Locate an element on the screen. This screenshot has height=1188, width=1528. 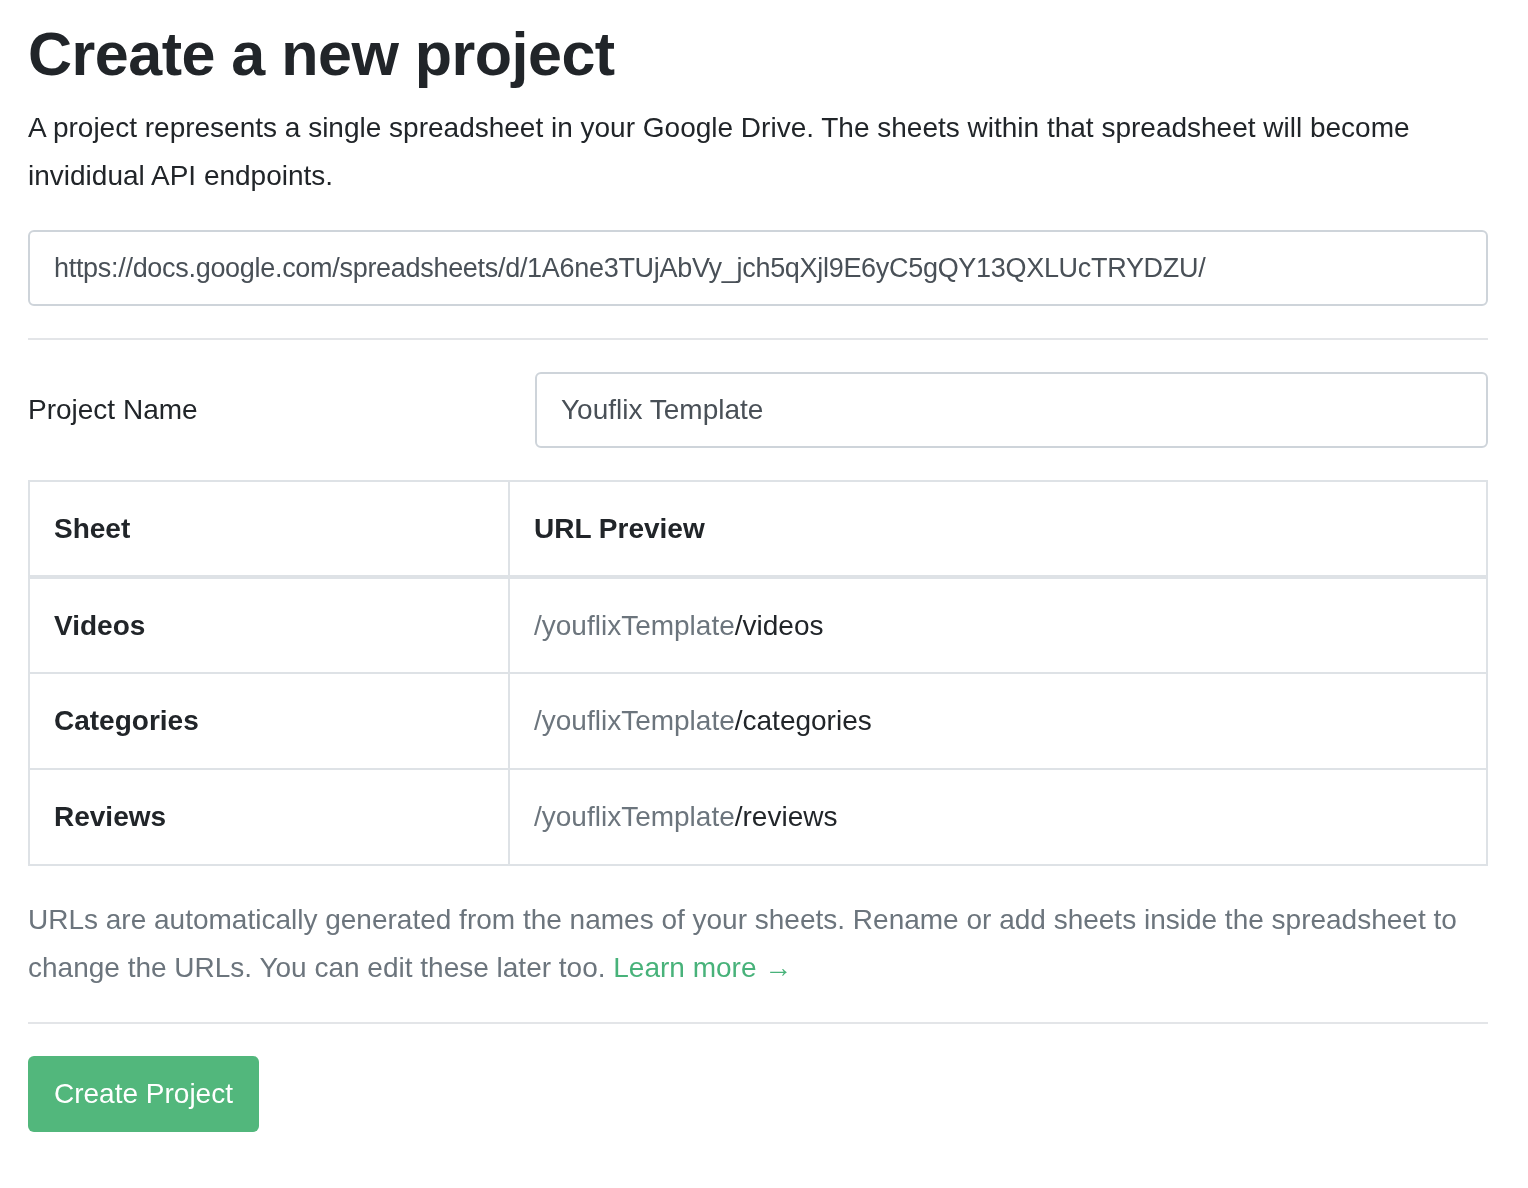
url-input-field: https://docs.google.com/spreadsheets/d/1A6ne3TUjAbVy_jch5qXjl9E6yC5gQY13QXLUcTRYDZU/ is located at coordinates (758, 268).